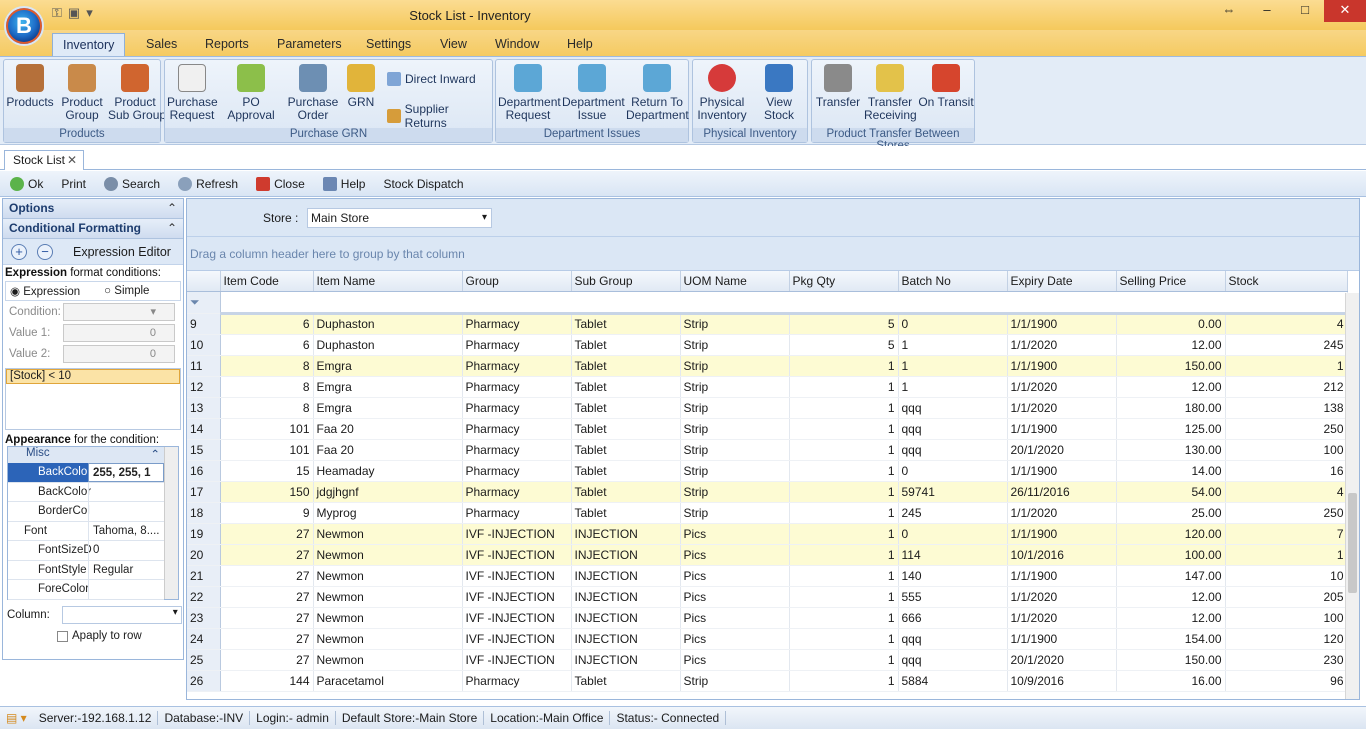 Image resolution: width=1366 pixels, height=729 pixels. I want to click on cell-batch: qqq, so click(953, 660).